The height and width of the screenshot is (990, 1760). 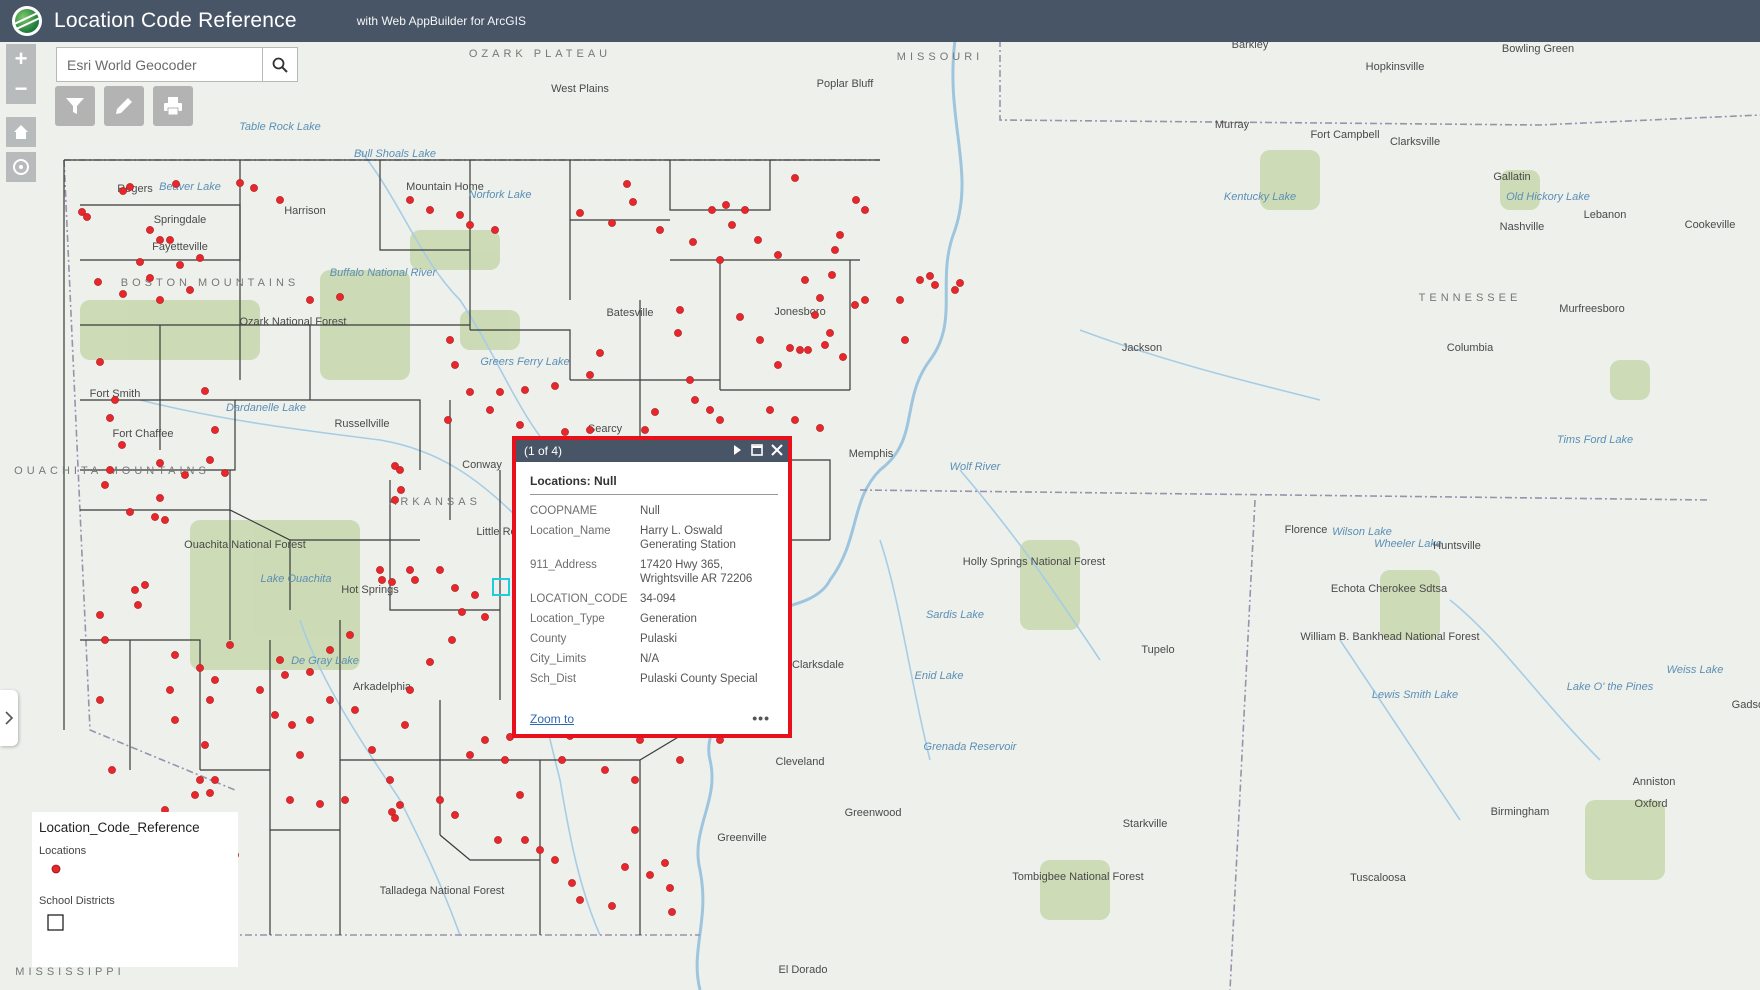 What do you see at coordinates (21, 132) in the screenshot?
I see `home-button` at bounding box center [21, 132].